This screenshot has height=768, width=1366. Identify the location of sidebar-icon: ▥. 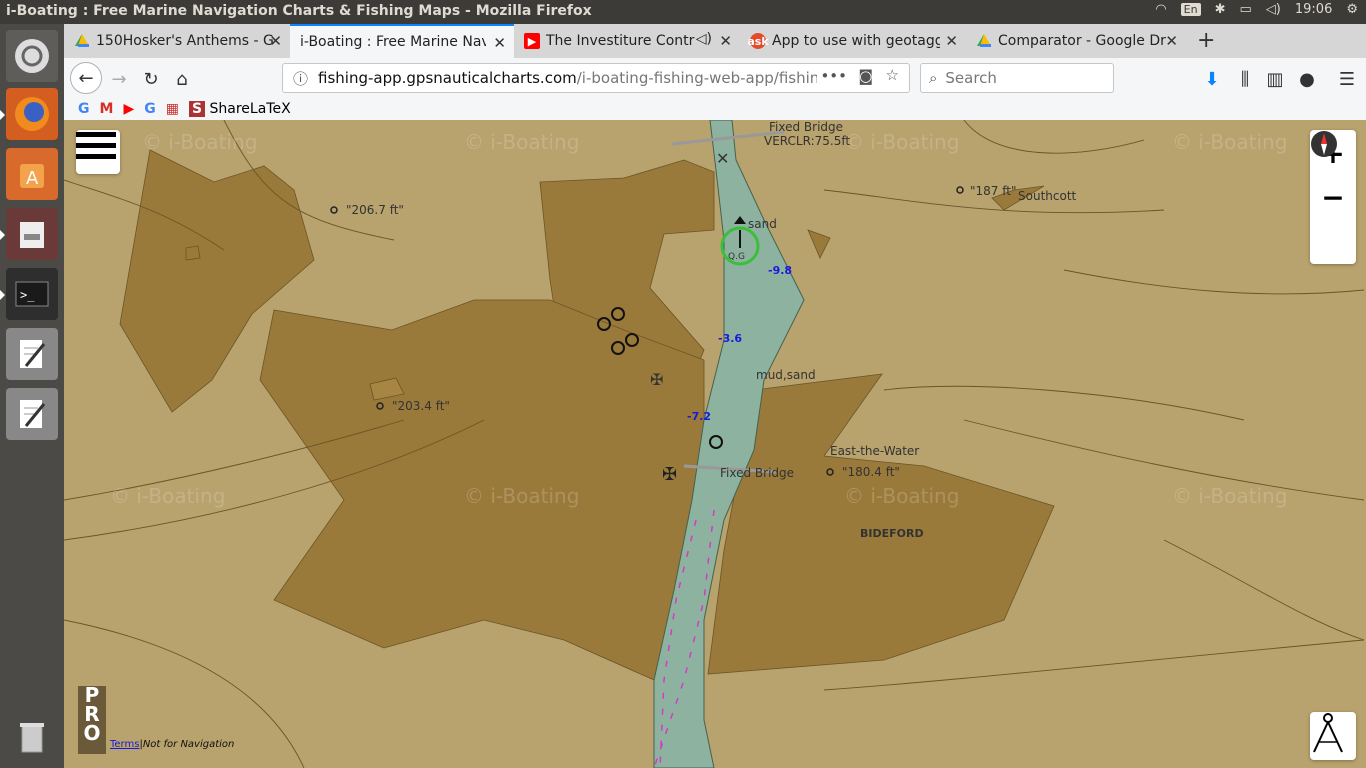
(1275, 79).